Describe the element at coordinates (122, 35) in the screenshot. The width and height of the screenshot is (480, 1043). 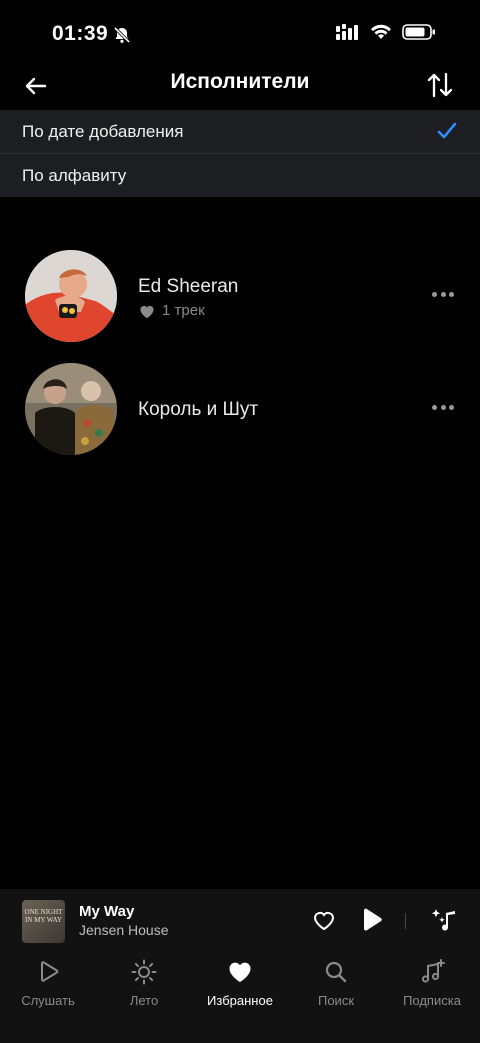
I see `bell-muted-icon` at that location.